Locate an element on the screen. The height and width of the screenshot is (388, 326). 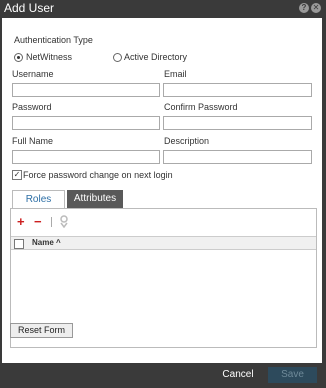
dialog-title: Add User is located at coordinates (29, 8).